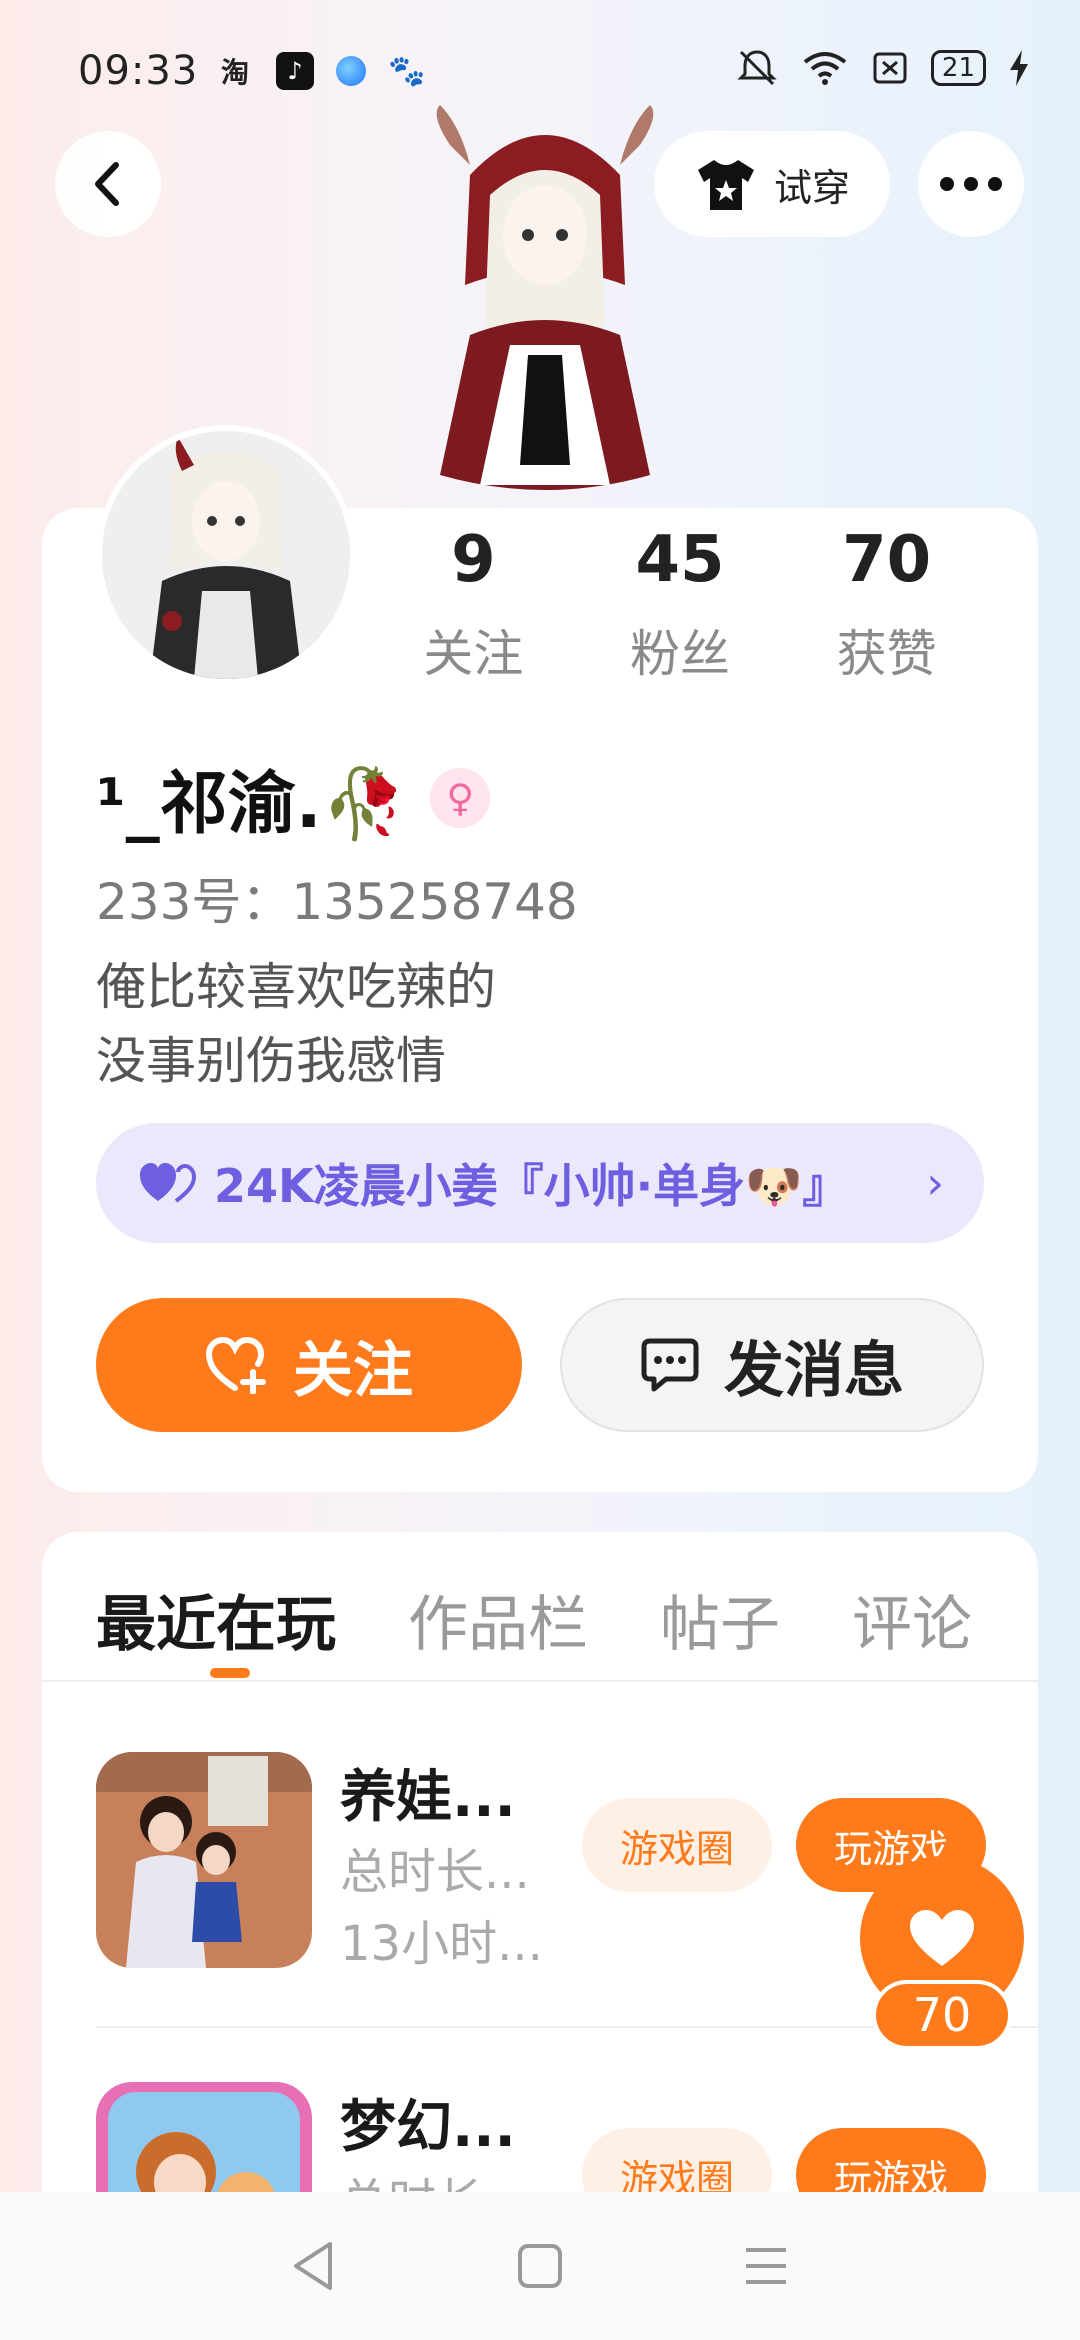 The width and height of the screenshot is (1080, 2340). I want to click on bio: 俺比较喜欢吃辣的 没事别伤我感情, so click(296, 1024).